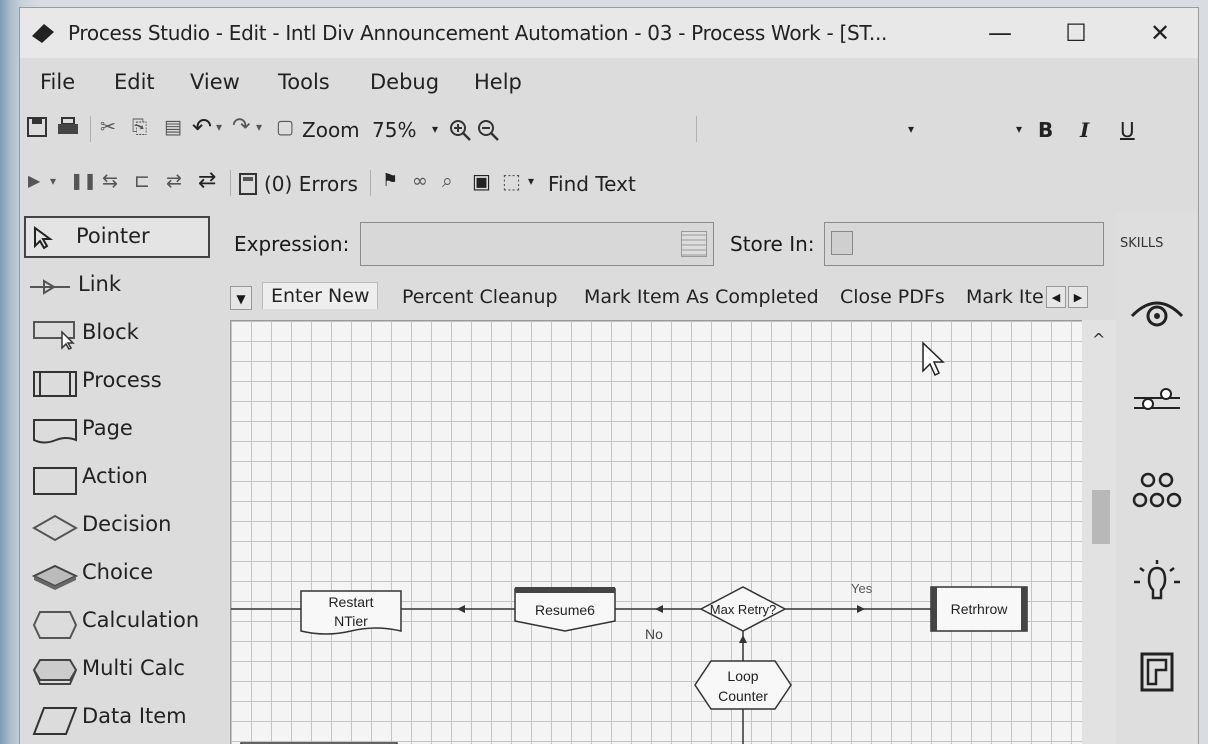 The image size is (1208, 744). Describe the element at coordinates (1056, 297) in the screenshot. I see `tab-scroll-left-icon: ◀` at that location.